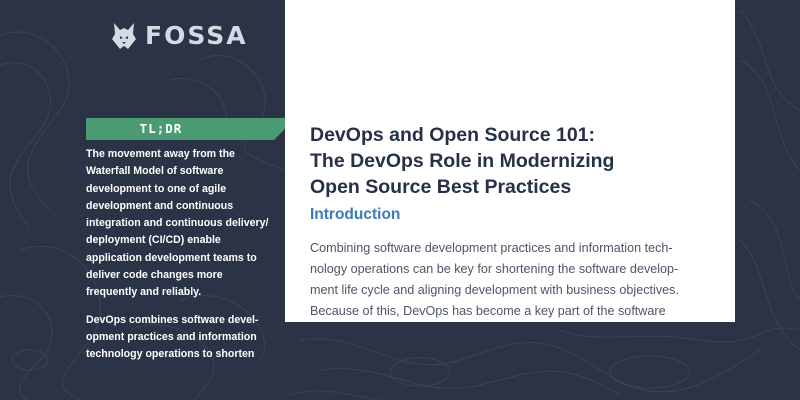 This screenshot has width=800, height=400. I want to click on fossa-logo: FOSSA, so click(179, 36).